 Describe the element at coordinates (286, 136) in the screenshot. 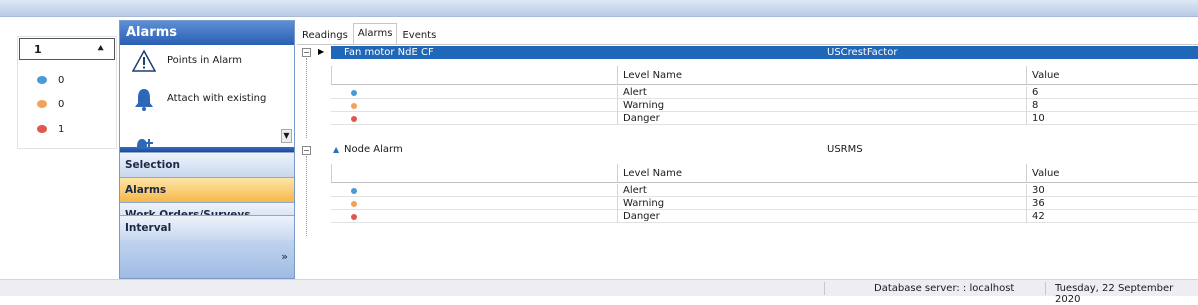

I see `nav-list-scroll-down: ▼` at that location.